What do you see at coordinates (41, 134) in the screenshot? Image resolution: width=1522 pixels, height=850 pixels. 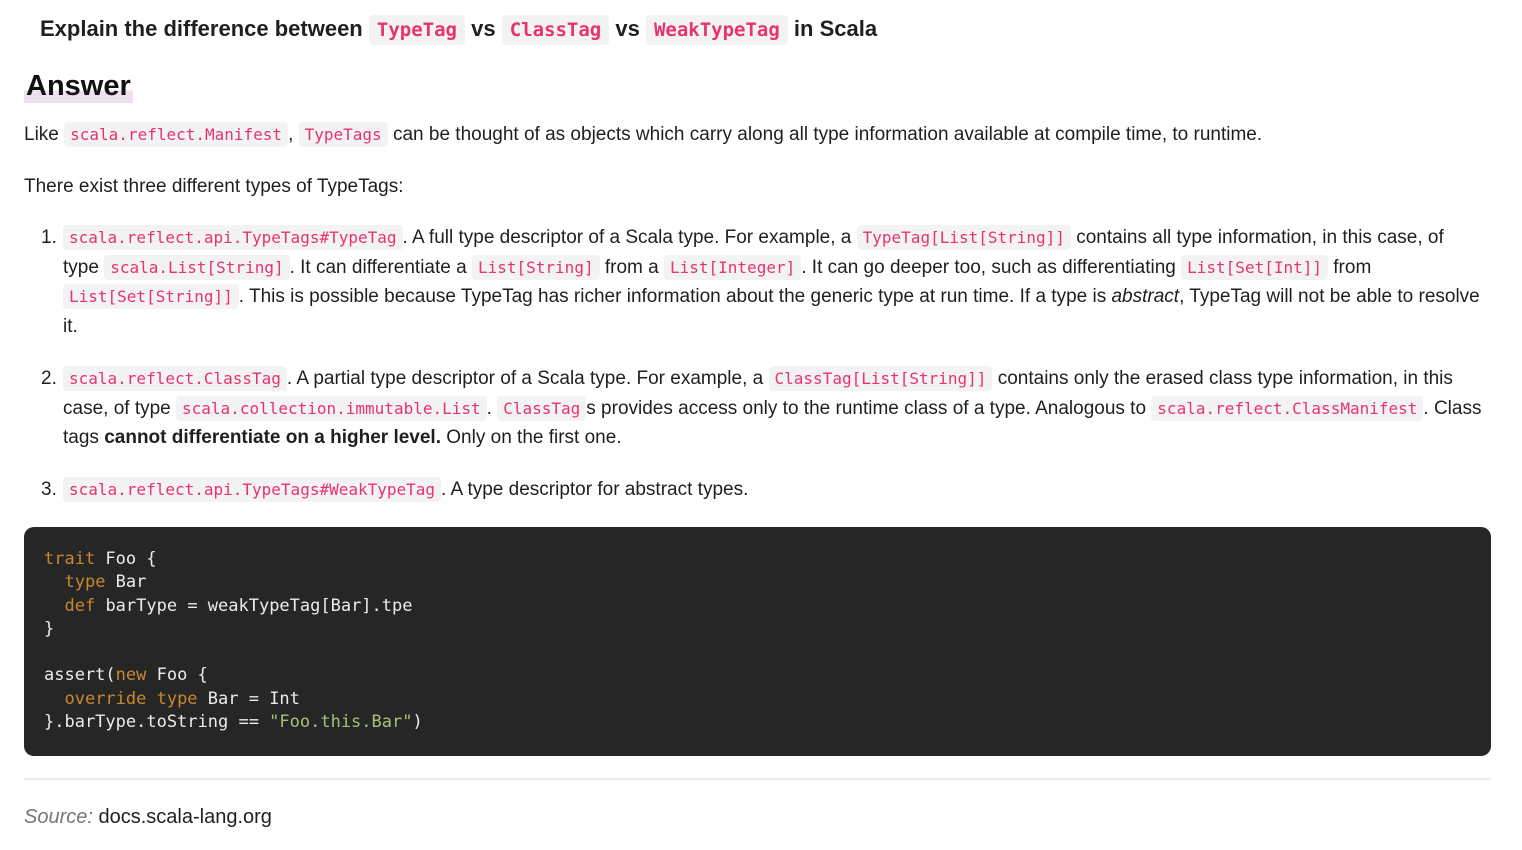 I see `intro-text: Like` at bounding box center [41, 134].